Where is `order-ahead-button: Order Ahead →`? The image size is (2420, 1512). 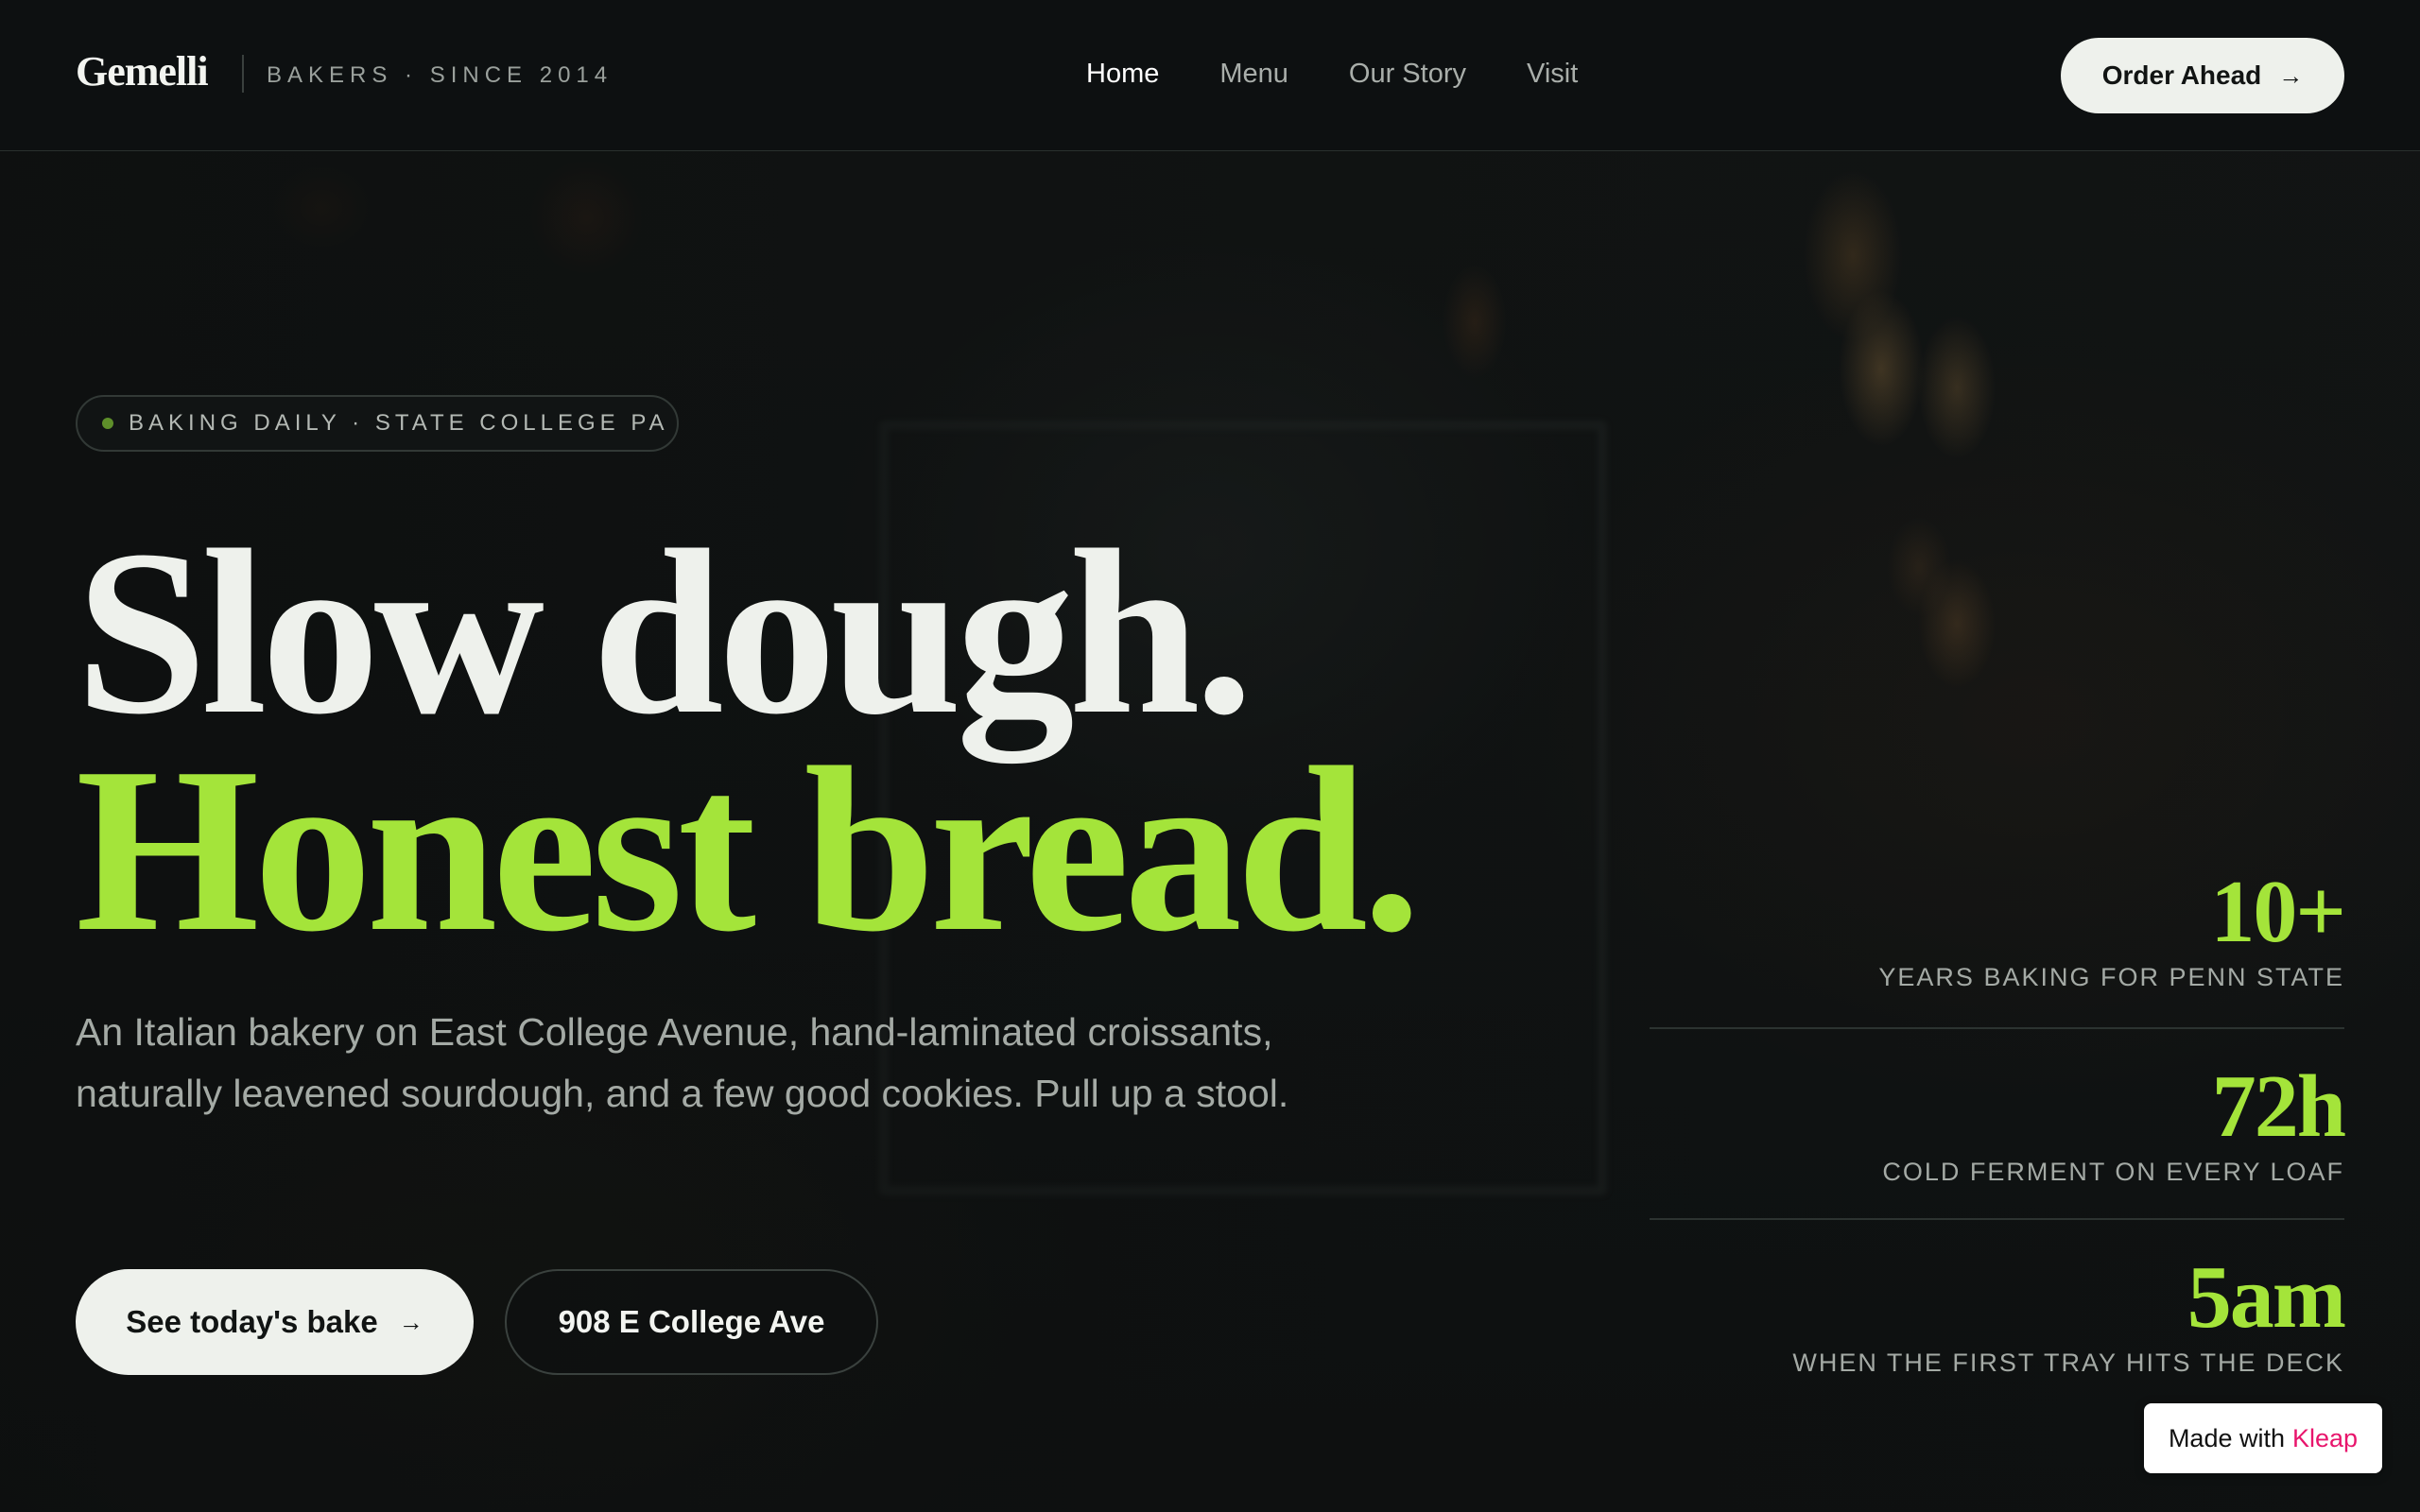
order-ahead-button: Order Ahead → is located at coordinates (2202, 75).